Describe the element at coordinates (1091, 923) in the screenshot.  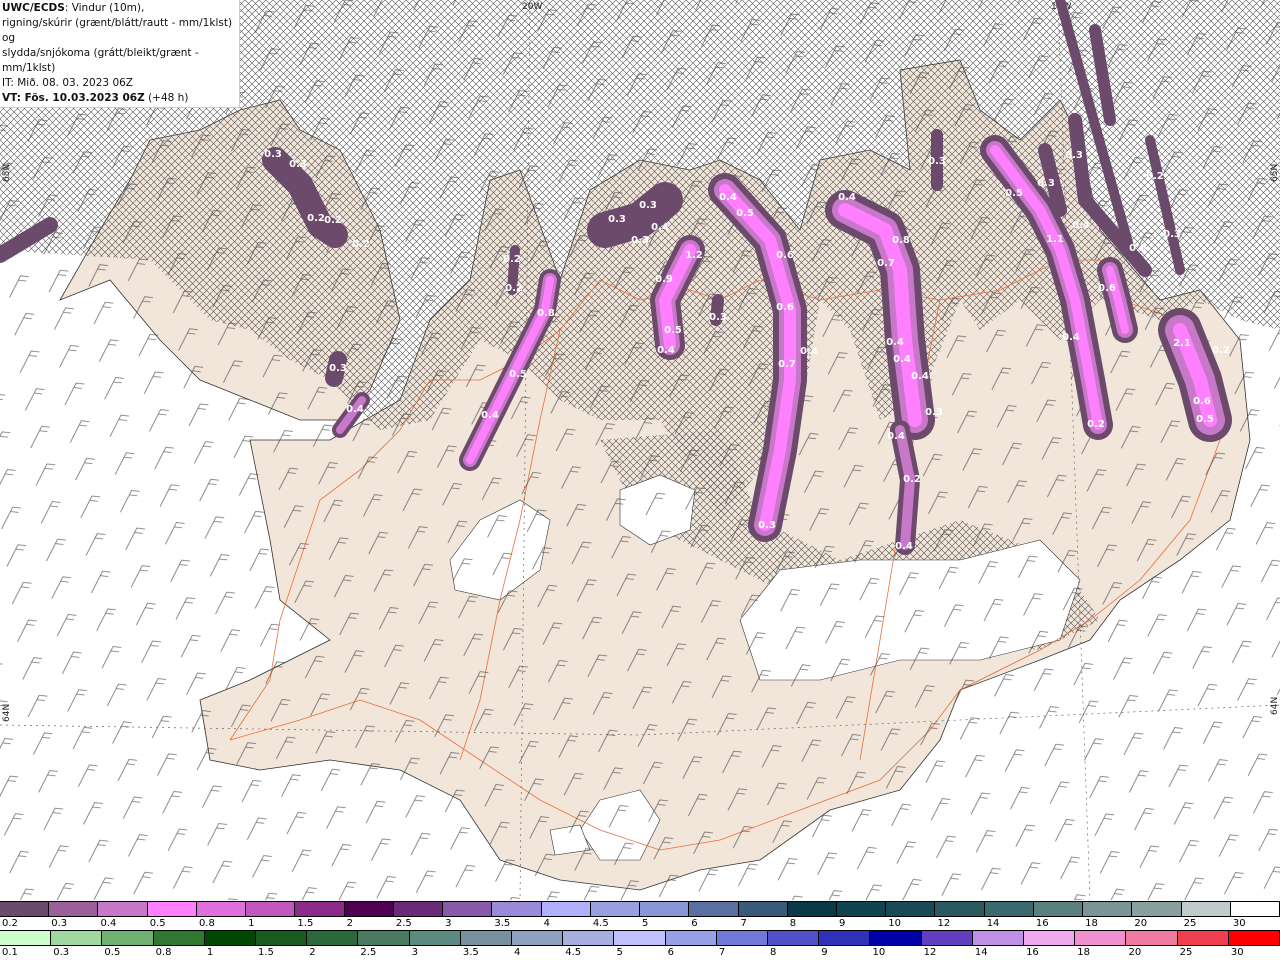
I see `snow-label: 18` at that location.